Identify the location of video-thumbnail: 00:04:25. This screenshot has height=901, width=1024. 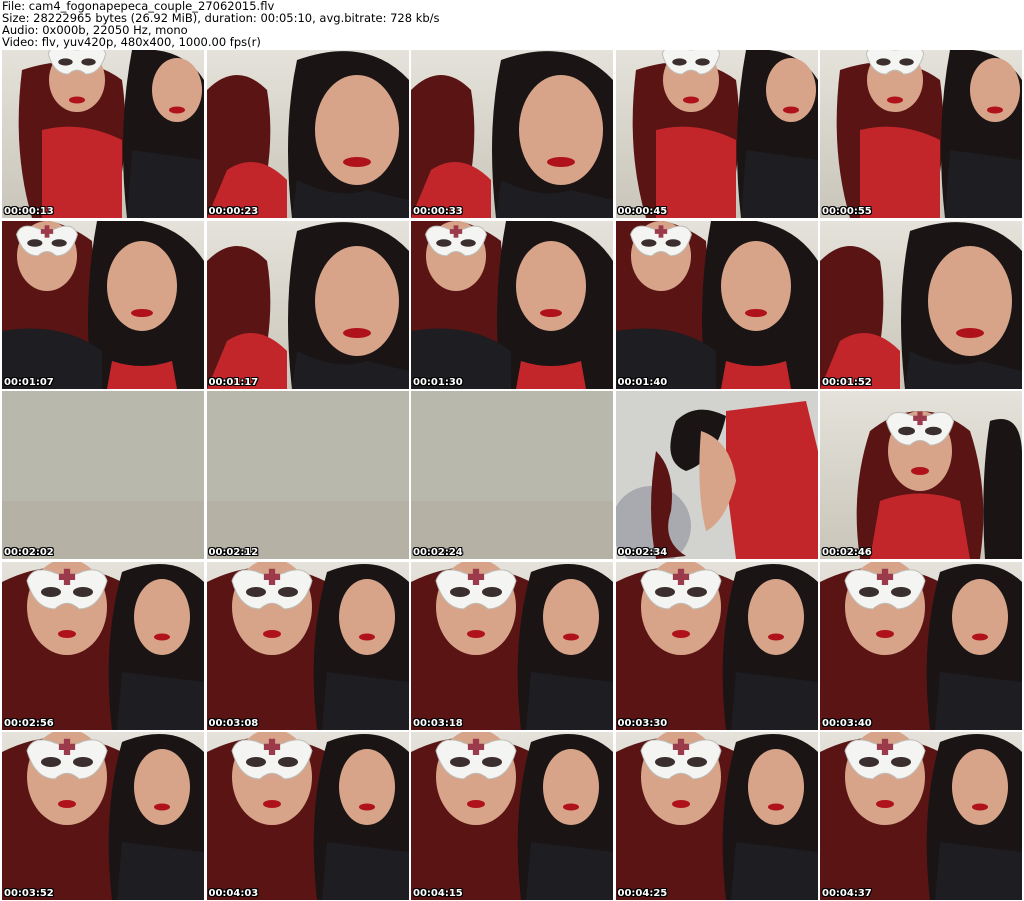
(716, 816).